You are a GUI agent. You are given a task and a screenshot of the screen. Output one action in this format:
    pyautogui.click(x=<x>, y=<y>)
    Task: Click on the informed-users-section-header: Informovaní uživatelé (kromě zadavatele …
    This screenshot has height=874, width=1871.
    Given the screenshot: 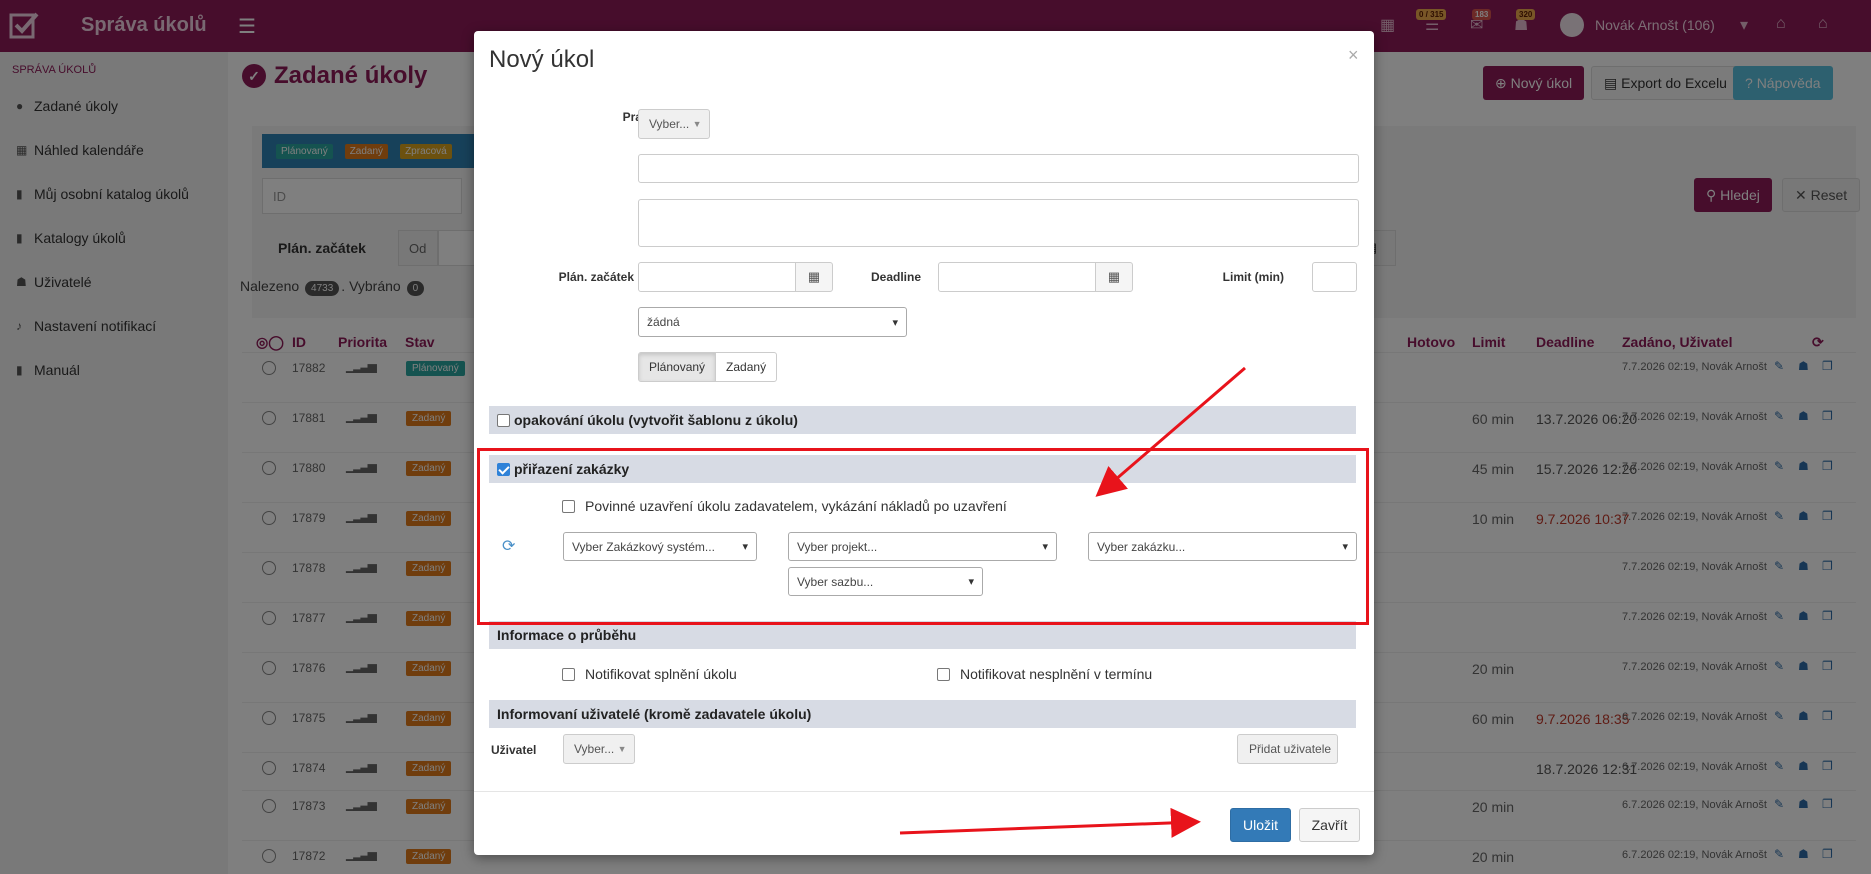 What is the action you would take?
    pyautogui.click(x=922, y=714)
    